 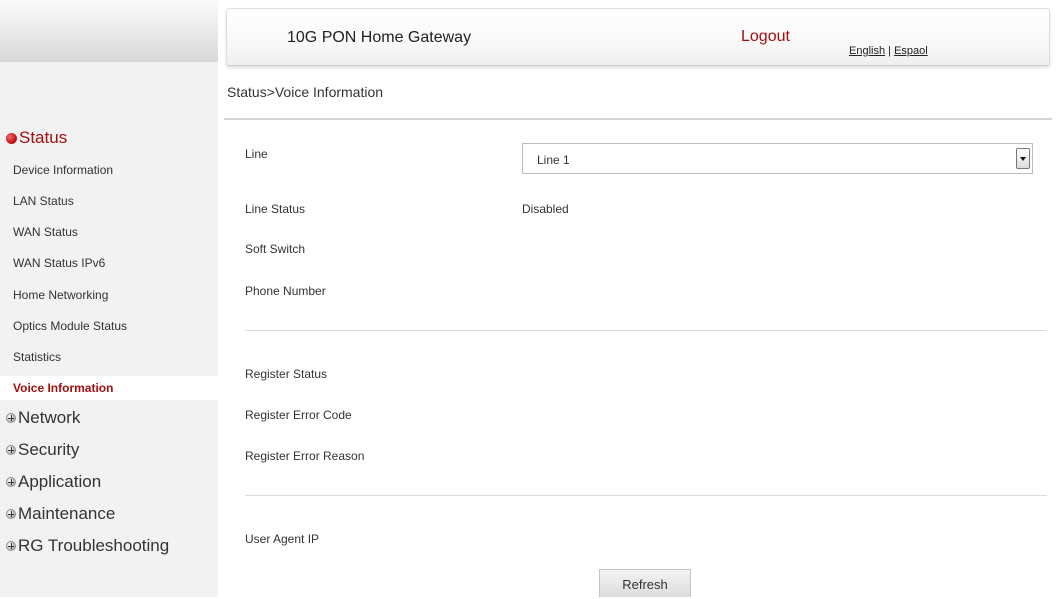 I want to click on sidebar-item-voice-information: Voice Information, so click(x=109, y=388).